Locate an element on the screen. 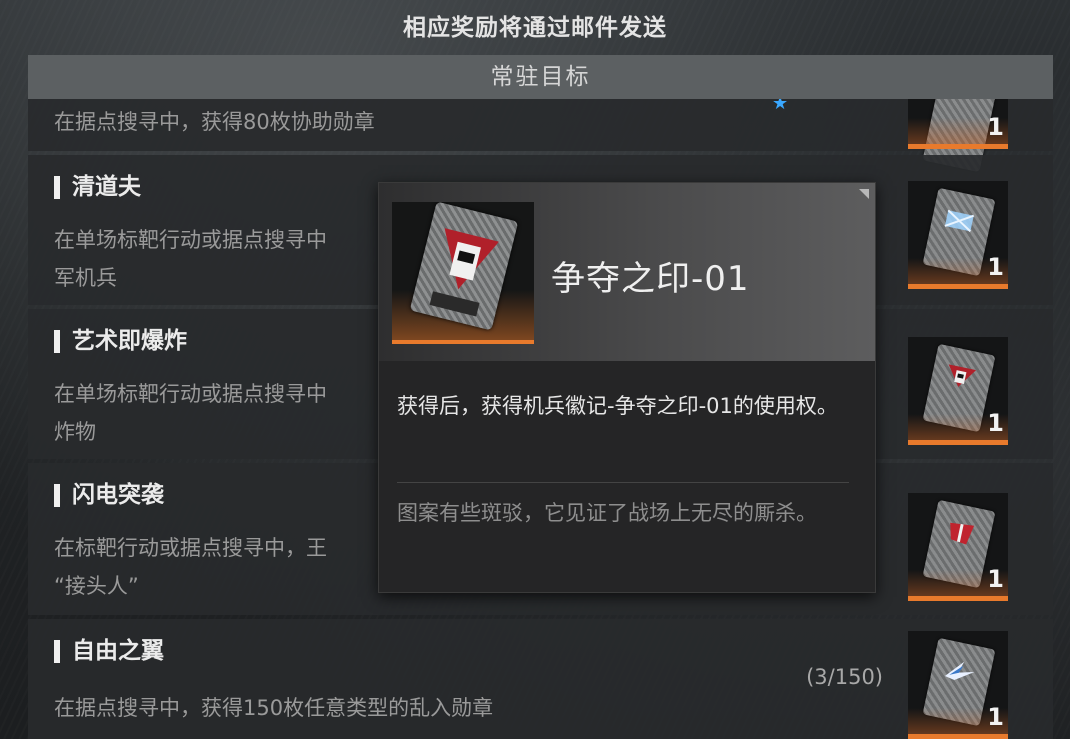 This screenshot has height=739, width=1070. task-row: ★ 在据点搜寻中，获得80枚协助勋章 1 is located at coordinates (540, 136).